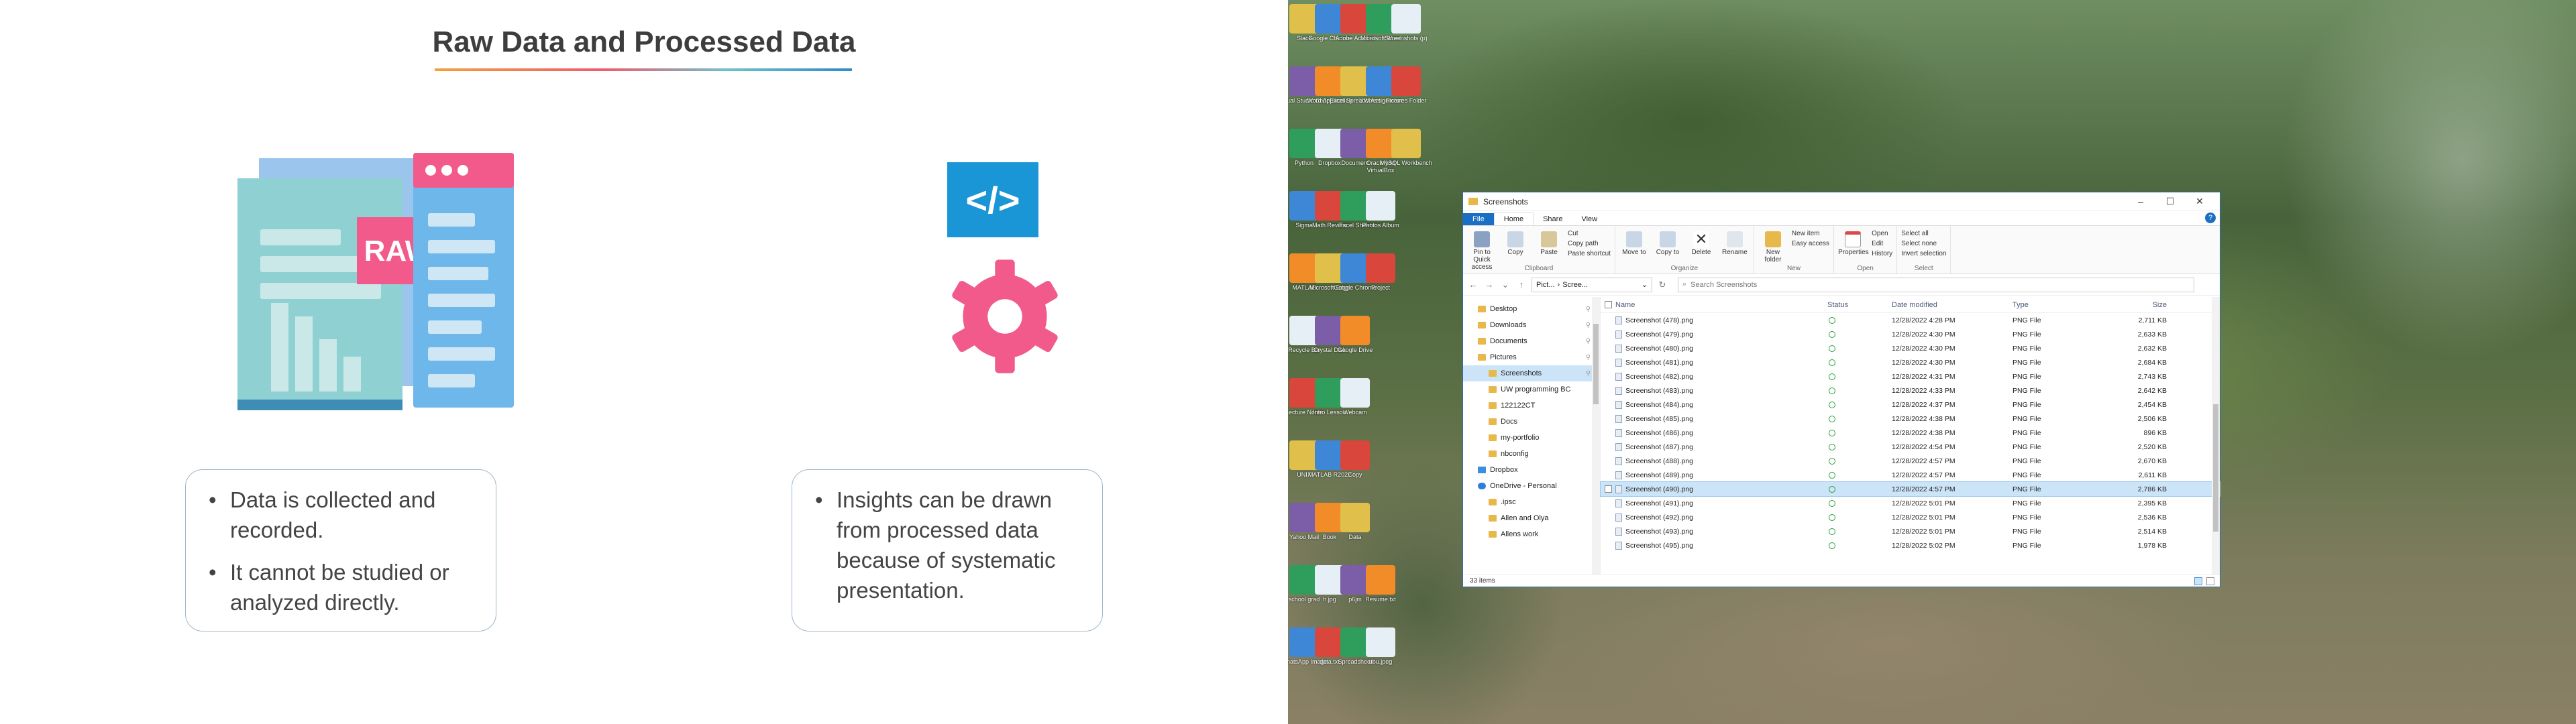  Describe the element at coordinates (1478, 219) in the screenshot. I see `tab-file: File` at that location.